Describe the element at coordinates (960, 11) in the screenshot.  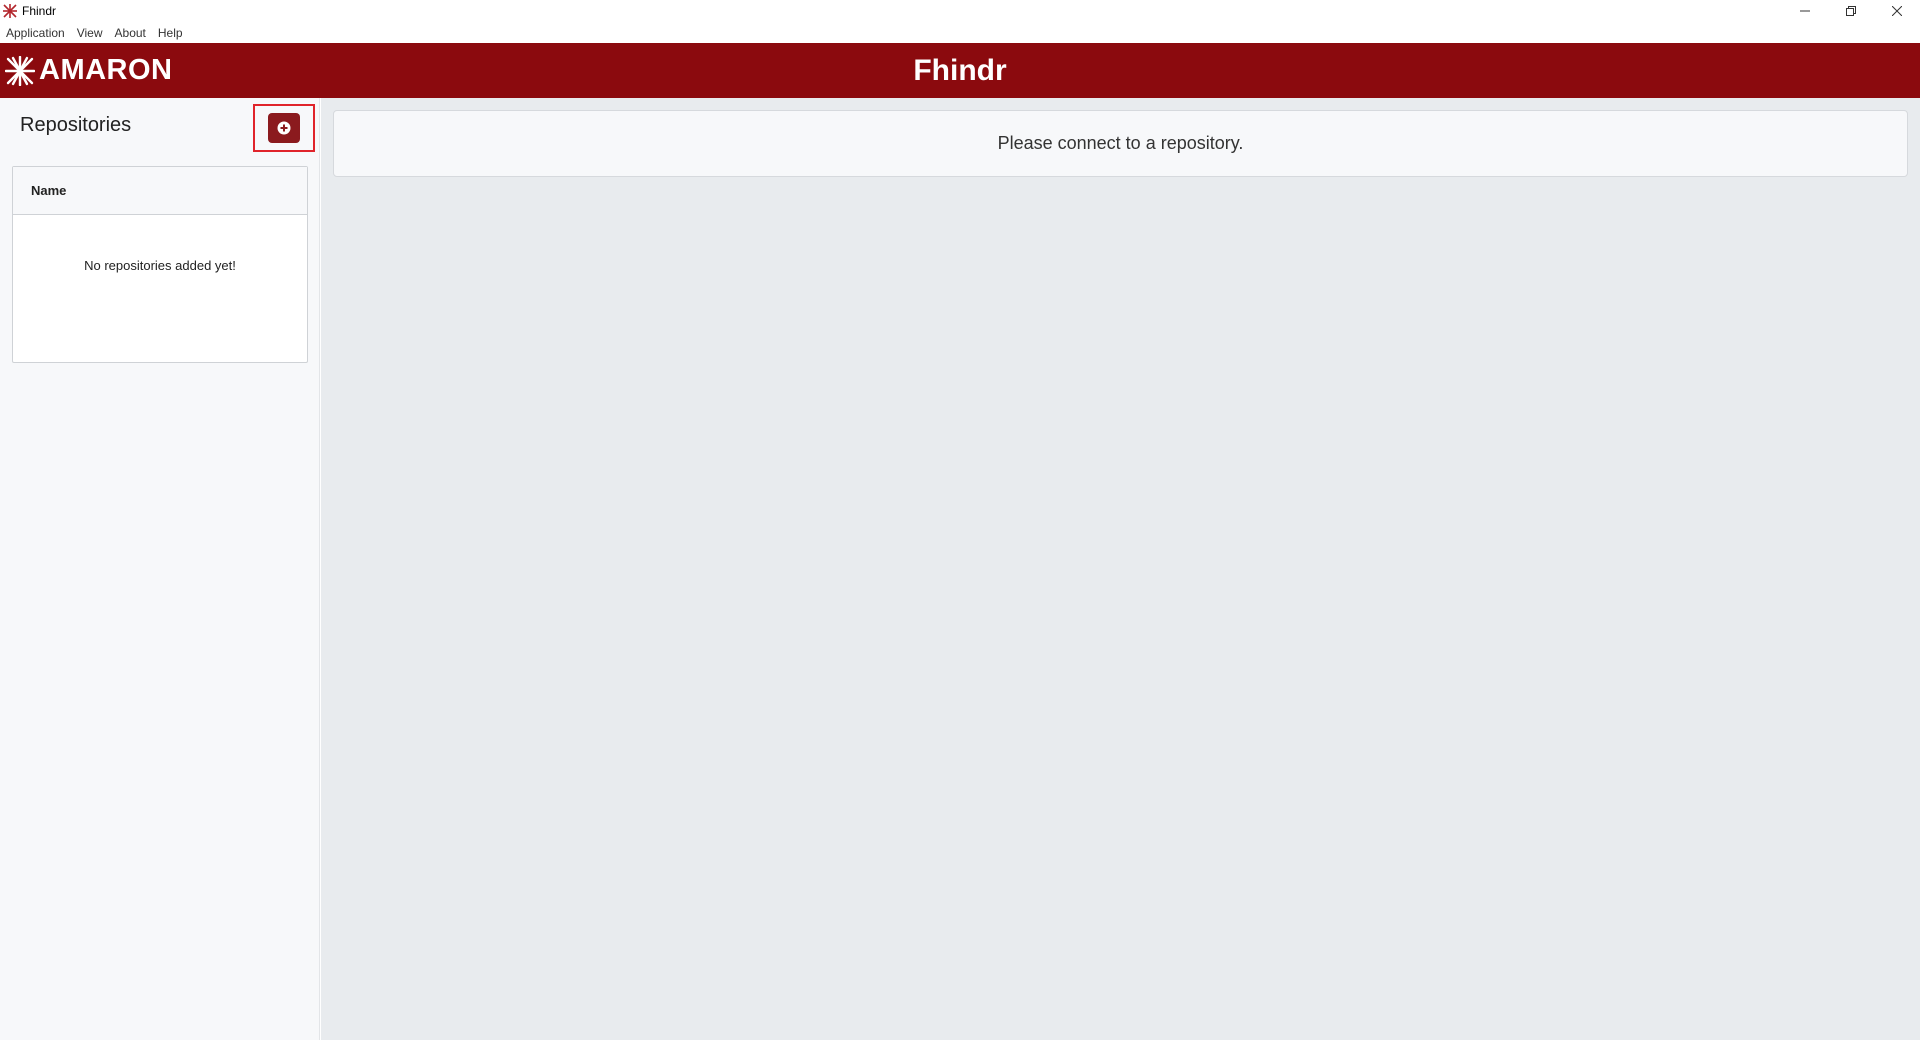
I see `window-titlebar: Fhindr` at that location.